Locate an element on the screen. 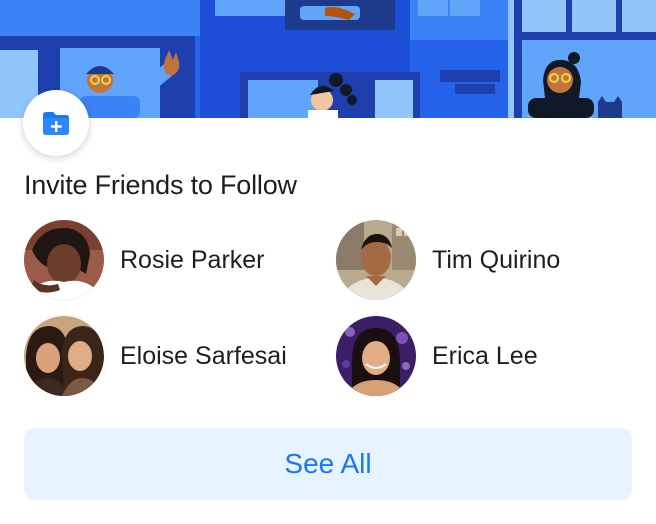 The image size is (656, 524). friend-item-rosie-parker: Rosie Parker is located at coordinates (144, 260).